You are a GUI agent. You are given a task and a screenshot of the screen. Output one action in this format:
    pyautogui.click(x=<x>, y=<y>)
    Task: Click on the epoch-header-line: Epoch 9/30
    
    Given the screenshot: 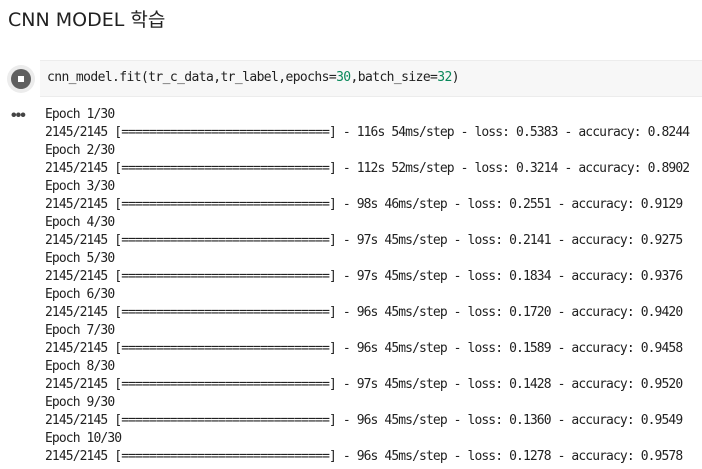 What is the action you would take?
    pyautogui.click(x=80, y=402)
    